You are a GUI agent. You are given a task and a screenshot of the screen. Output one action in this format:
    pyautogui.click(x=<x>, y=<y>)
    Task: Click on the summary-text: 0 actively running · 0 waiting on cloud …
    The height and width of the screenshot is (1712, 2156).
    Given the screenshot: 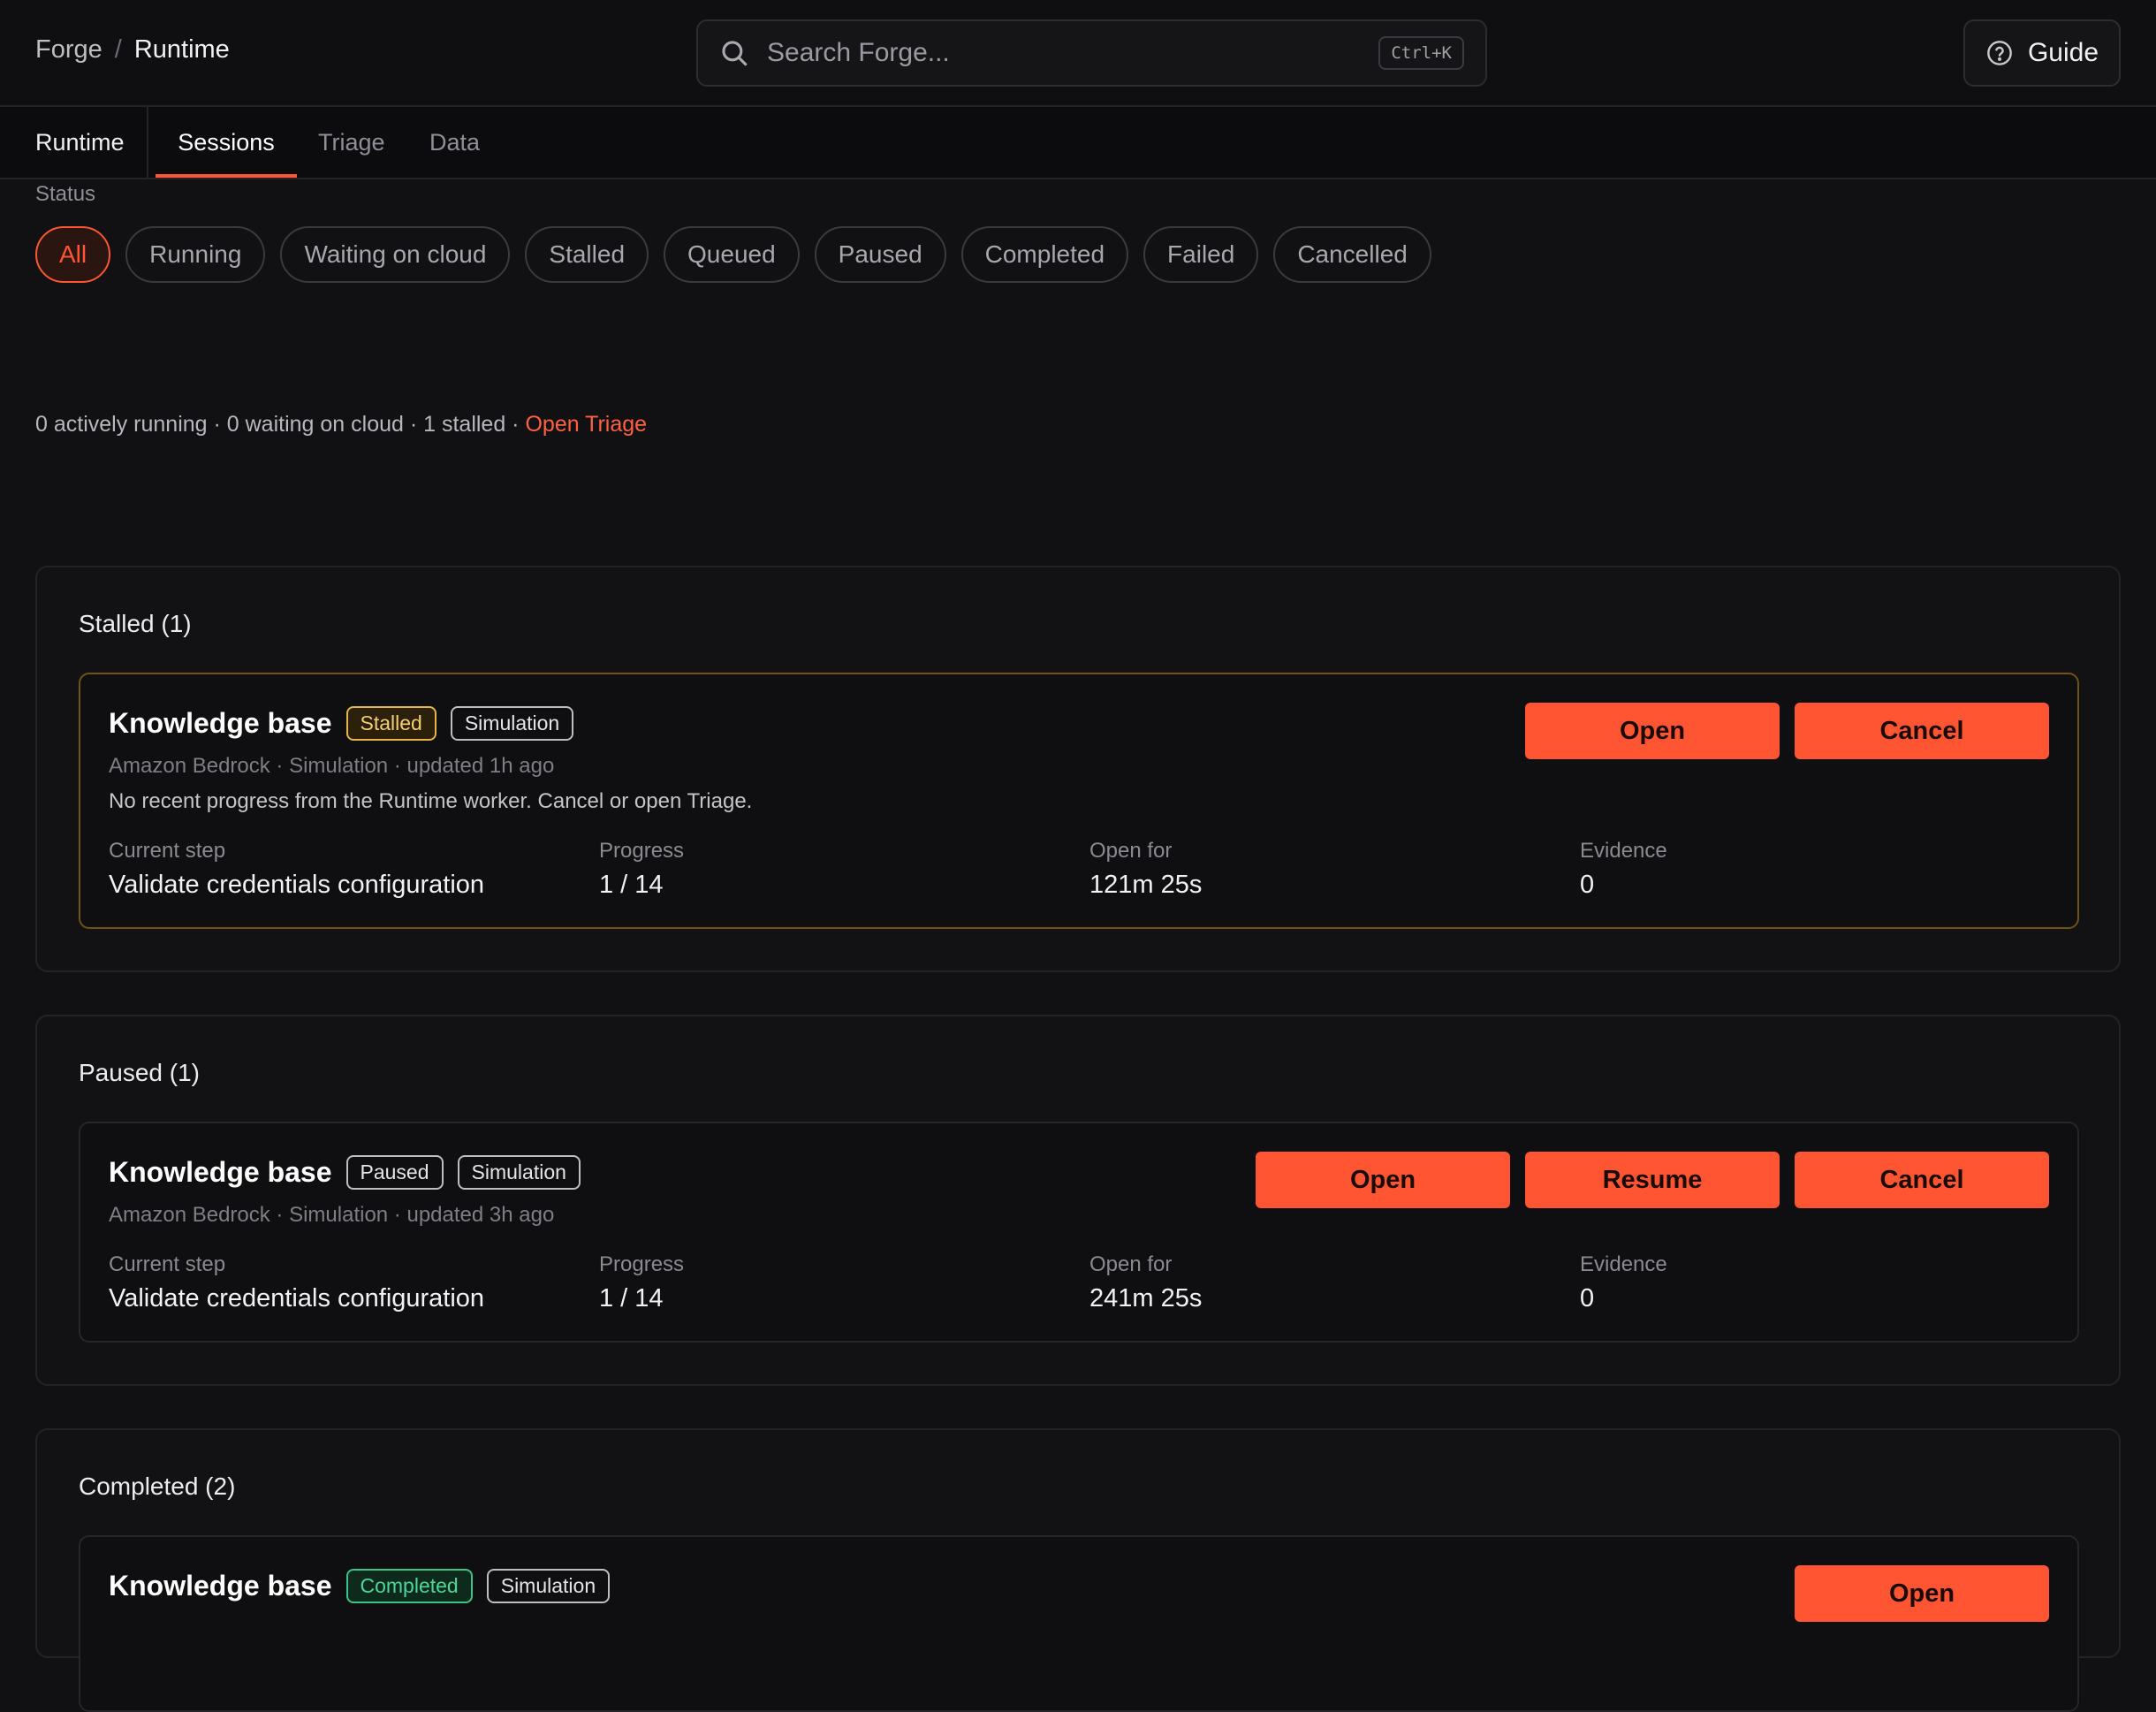 What is the action you would take?
    pyautogui.click(x=280, y=424)
    